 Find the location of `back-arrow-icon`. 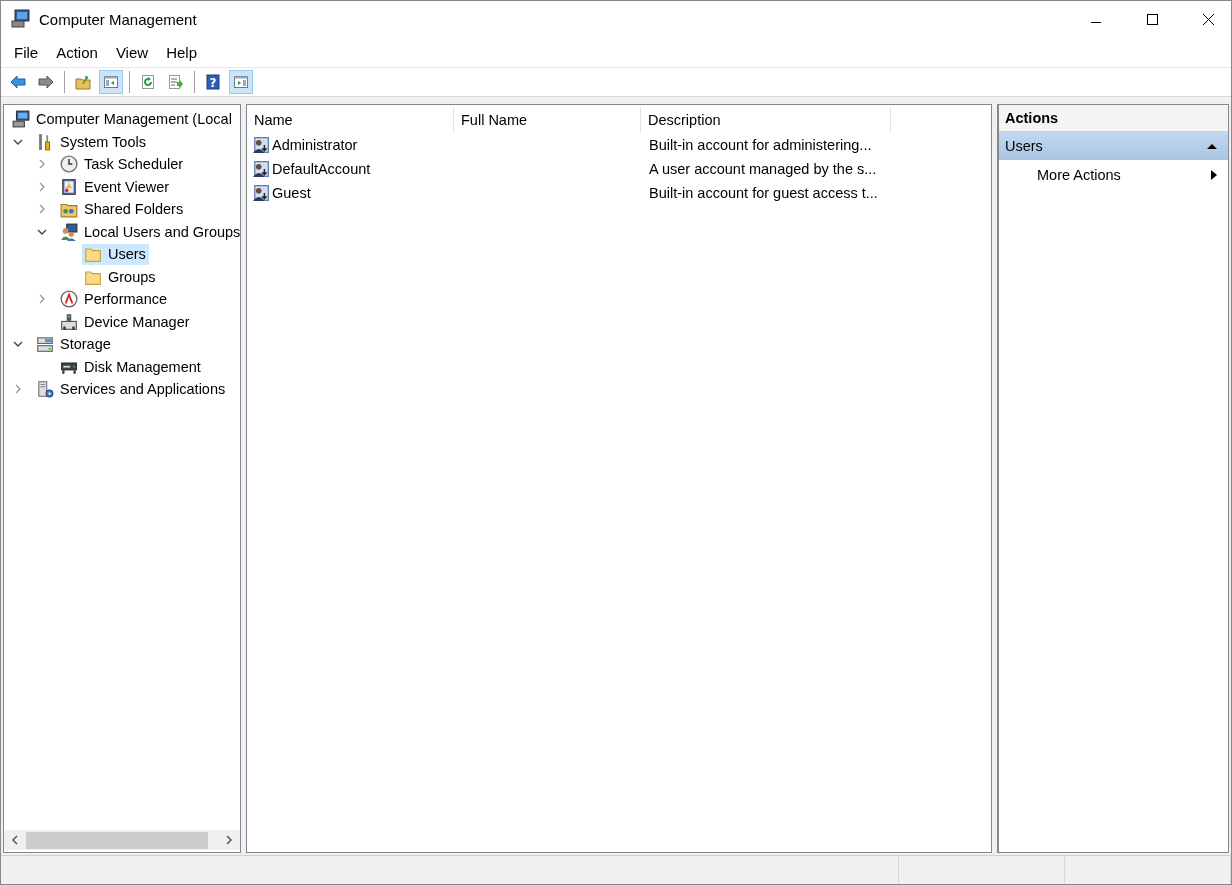

back-arrow-icon is located at coordinates (18, 82).